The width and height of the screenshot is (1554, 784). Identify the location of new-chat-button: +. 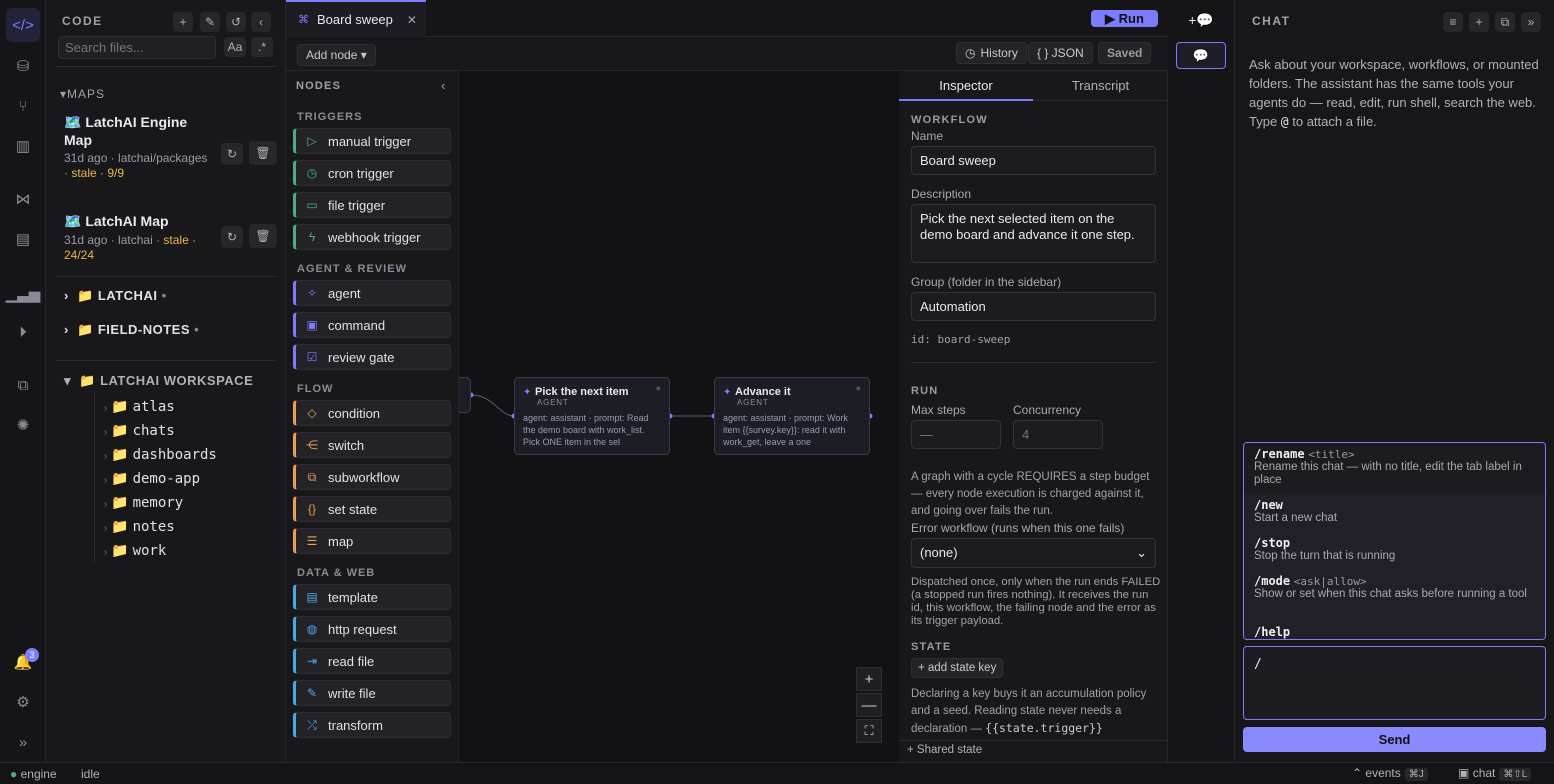
(1479, 22).